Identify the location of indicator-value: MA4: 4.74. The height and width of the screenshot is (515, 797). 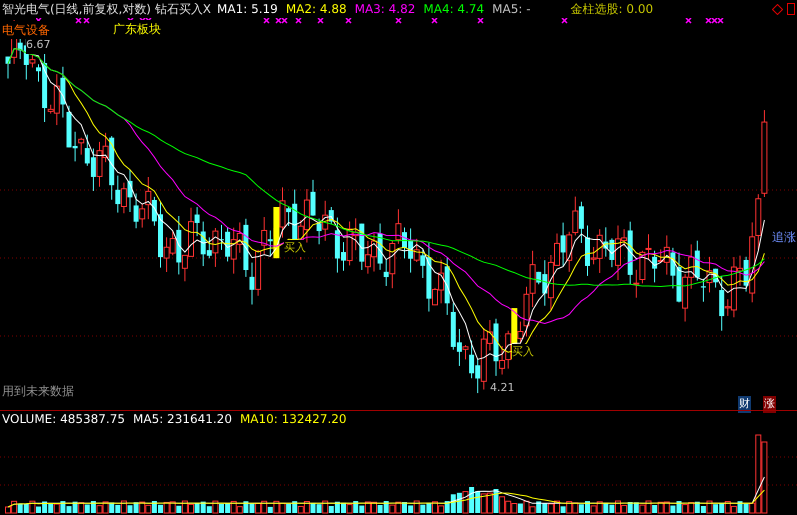
(453, 9).